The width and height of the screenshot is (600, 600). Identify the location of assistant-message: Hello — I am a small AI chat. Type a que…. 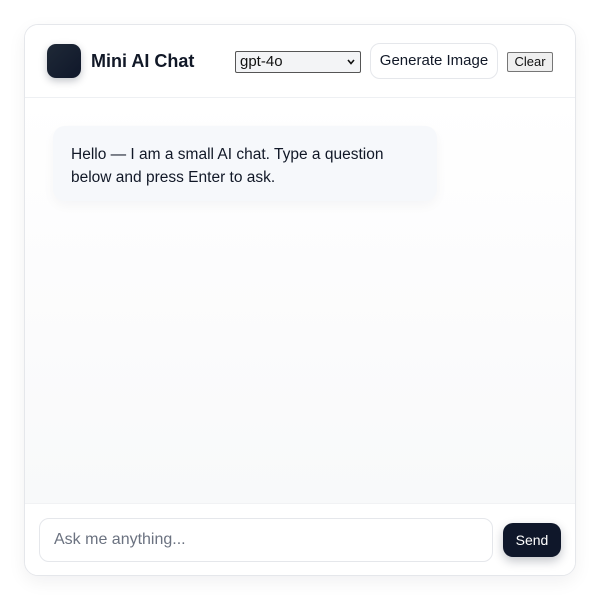
(245, 163).